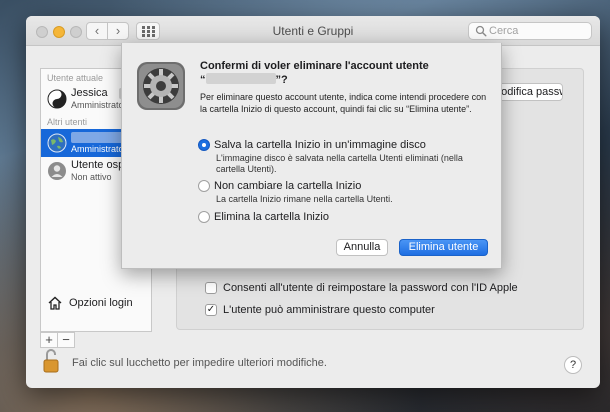  What do you see at coordinates (443, 247) in the screenshot?
I see `delete-user-button: Elimina utente` at bounding box center [443, 247].